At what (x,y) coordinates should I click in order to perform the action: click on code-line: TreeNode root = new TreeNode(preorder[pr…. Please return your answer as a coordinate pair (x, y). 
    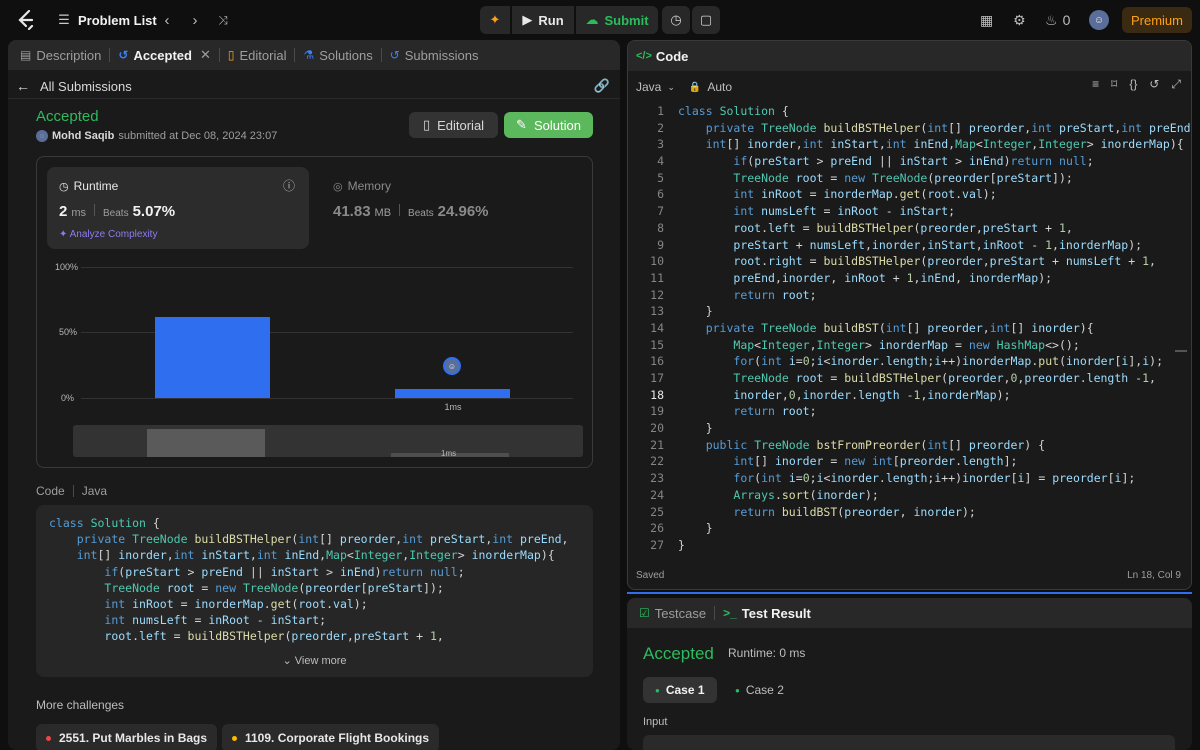
    Looking at the image, I should click on (934, 178).